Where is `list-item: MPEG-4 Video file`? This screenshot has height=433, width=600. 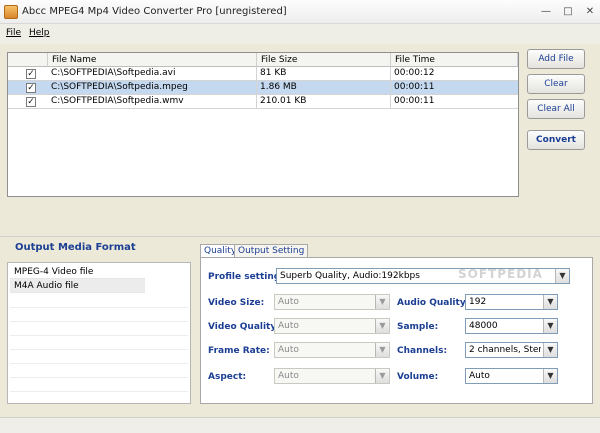
list-item: MPEG-4 Video file is located at coordinates (77, 272).